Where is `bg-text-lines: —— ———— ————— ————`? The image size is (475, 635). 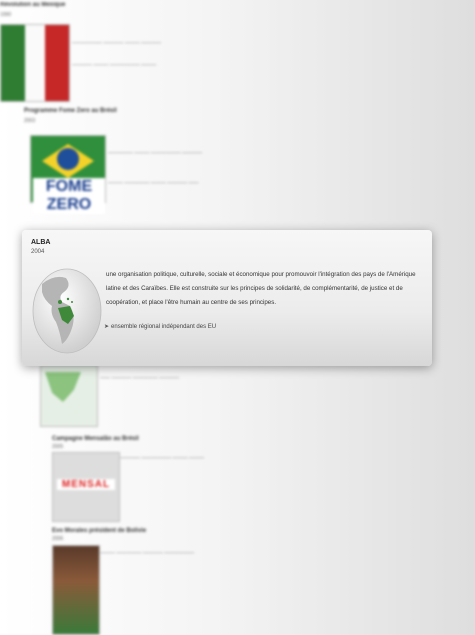
bg-text-lines: —— ———— ————— ———— is located at coordinates (140, 378).